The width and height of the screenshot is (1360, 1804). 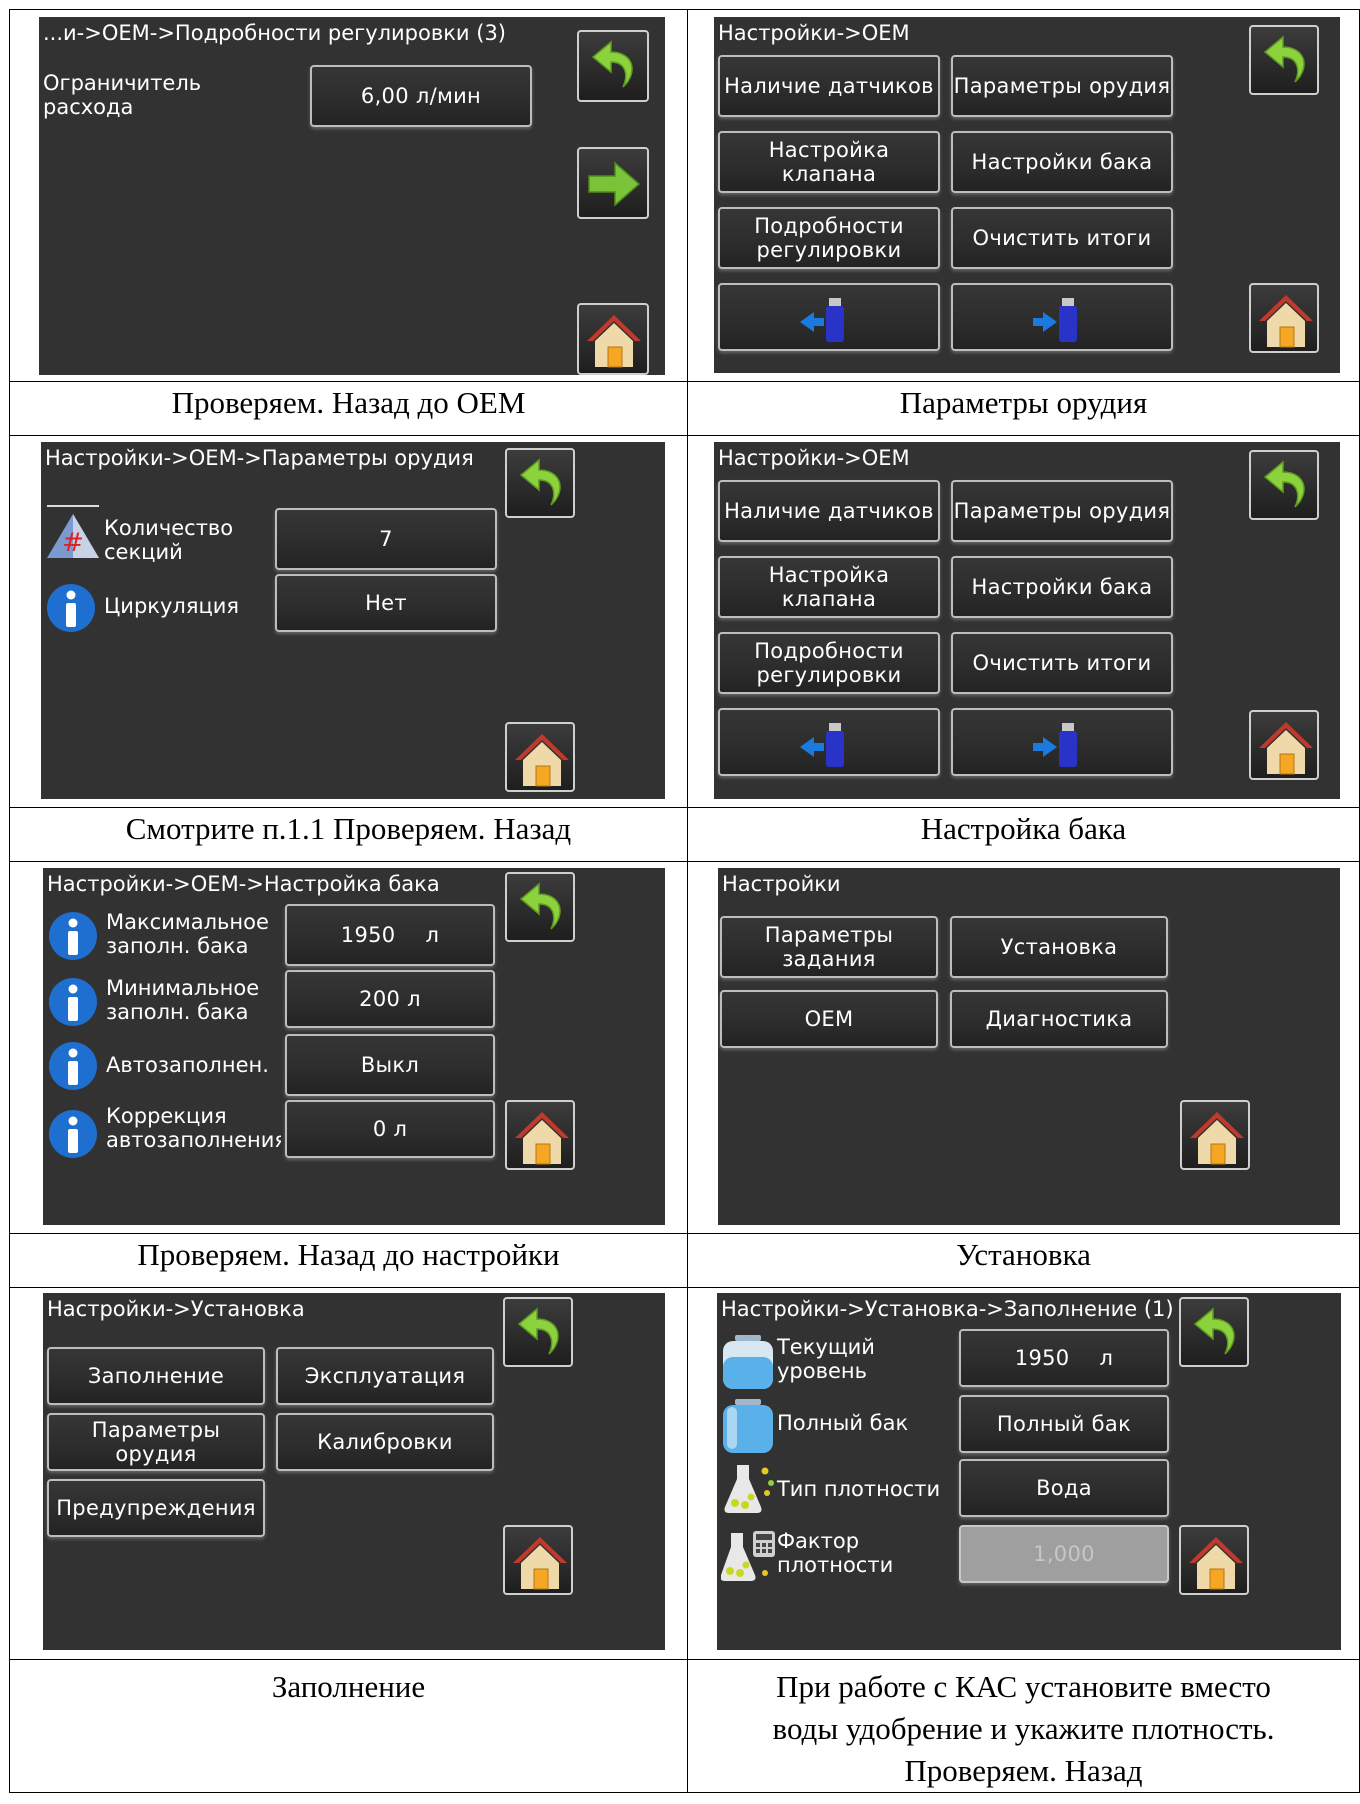 I want to click on screen-title: Настройки->OEM->Параметры орудия, so click(x=259, y=458).